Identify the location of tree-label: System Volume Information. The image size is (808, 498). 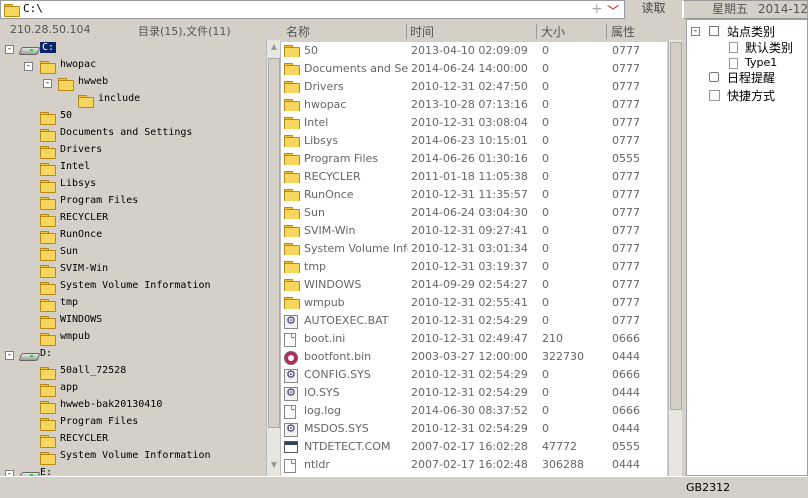
(135, 455).